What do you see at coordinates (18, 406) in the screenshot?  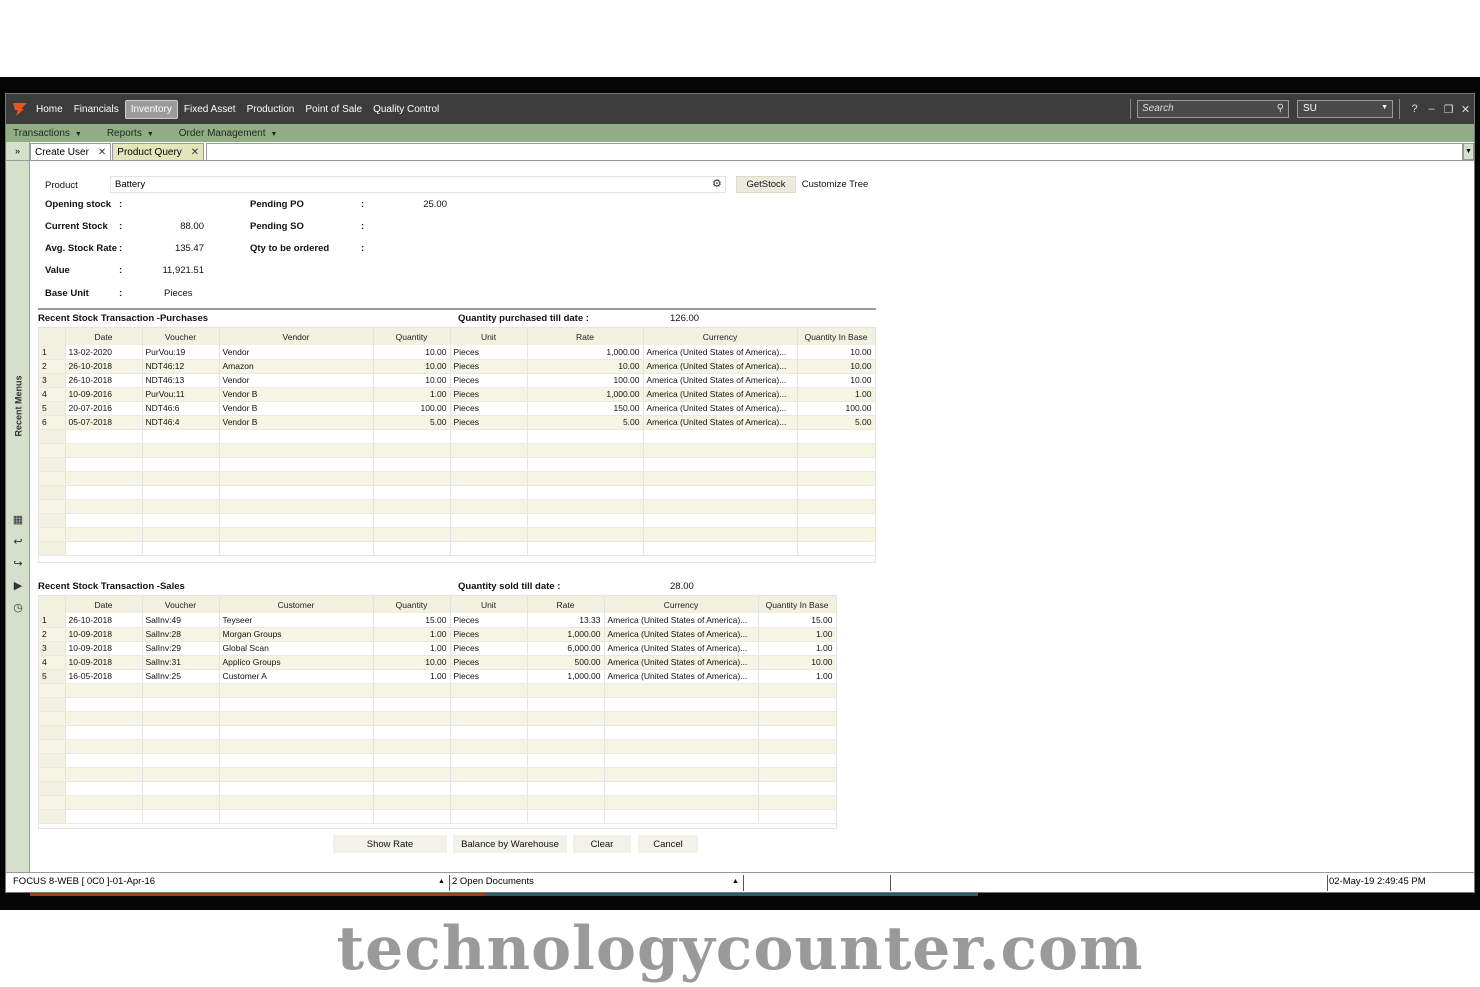 I see `recent-menus-toggle: Recent Menus` at bounding box center [18, 406].